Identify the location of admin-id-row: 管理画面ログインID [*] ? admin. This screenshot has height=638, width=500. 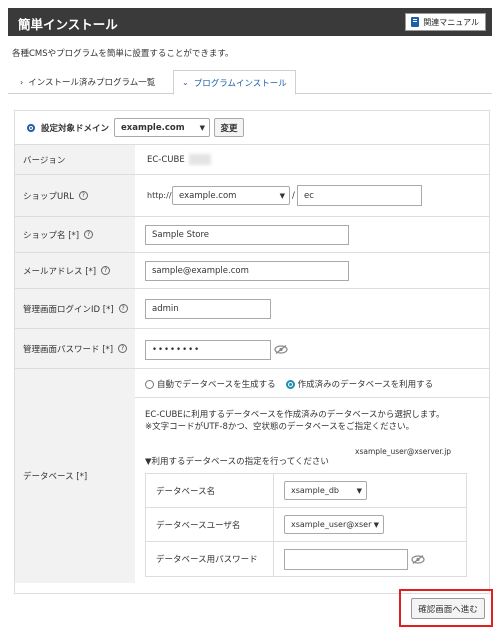
(252, 309).